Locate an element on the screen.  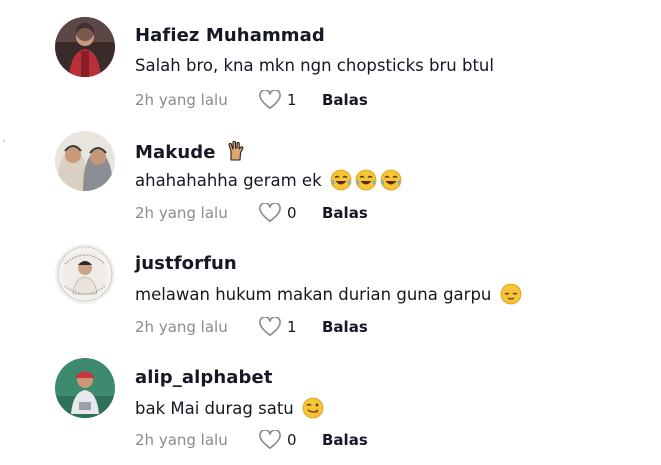
comment-text: bak Mai durag satu is located at coordinates (229, 408).